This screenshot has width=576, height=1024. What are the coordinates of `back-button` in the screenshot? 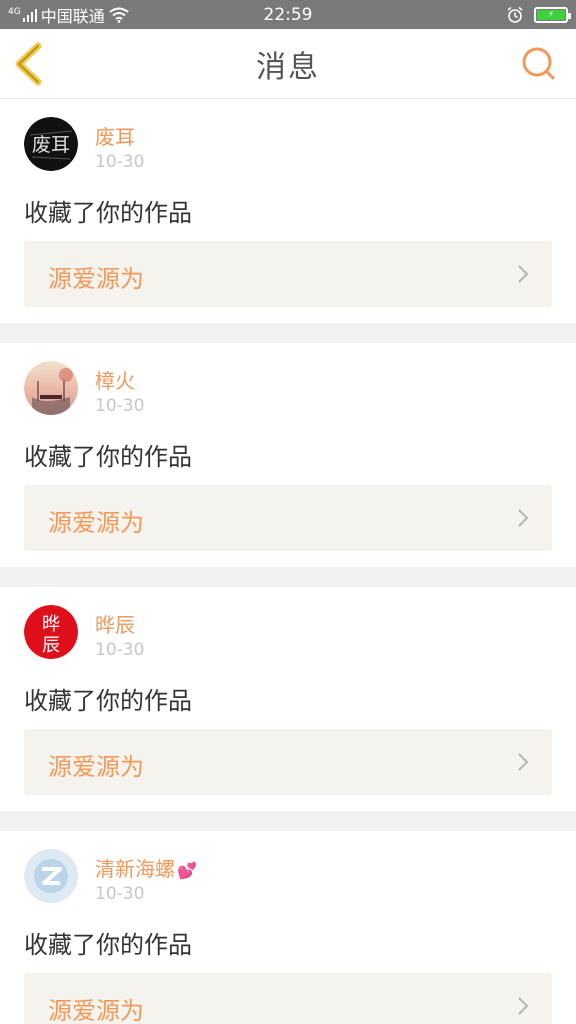 It's located at (30, 64).